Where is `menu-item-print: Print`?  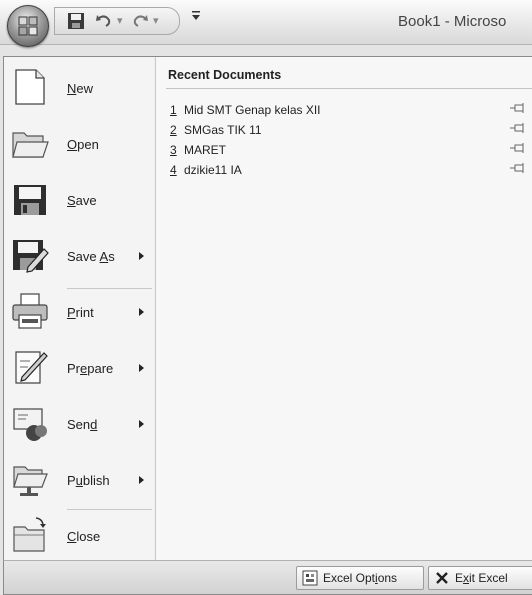
menu-item-print: Print is located at coordinates (79, 312).